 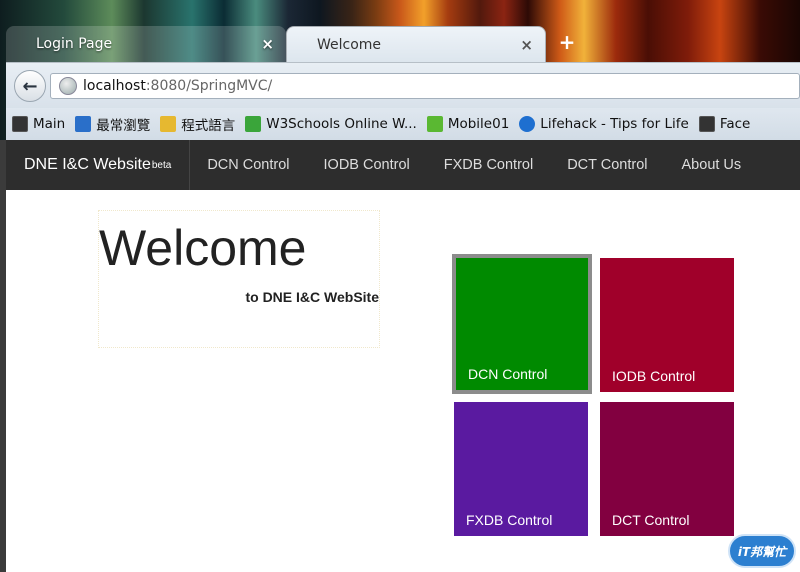 What do you see at coordinates (312, 297) in the screenshot?
I see `page-subtitle: to DNE I&C WebSite` at bounding box center [312, 297].